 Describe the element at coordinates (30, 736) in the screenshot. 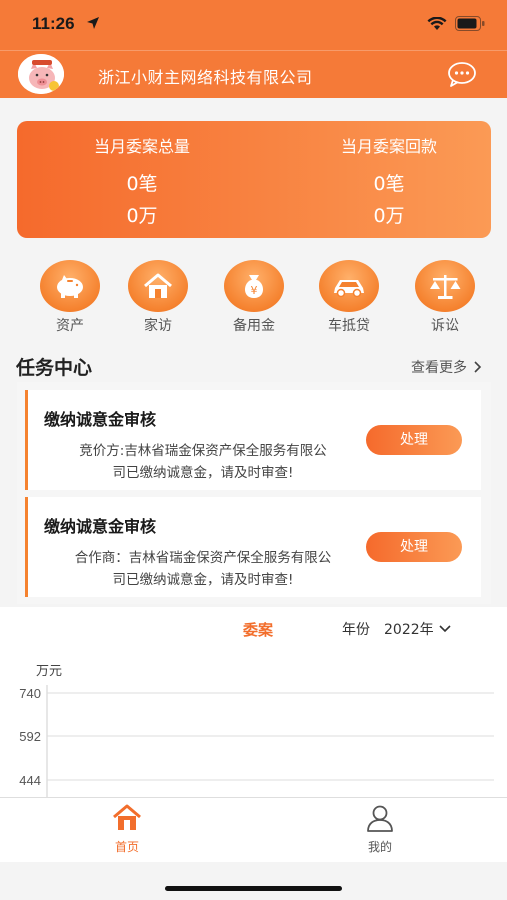

I see `y-tick-label: 592` at that location.